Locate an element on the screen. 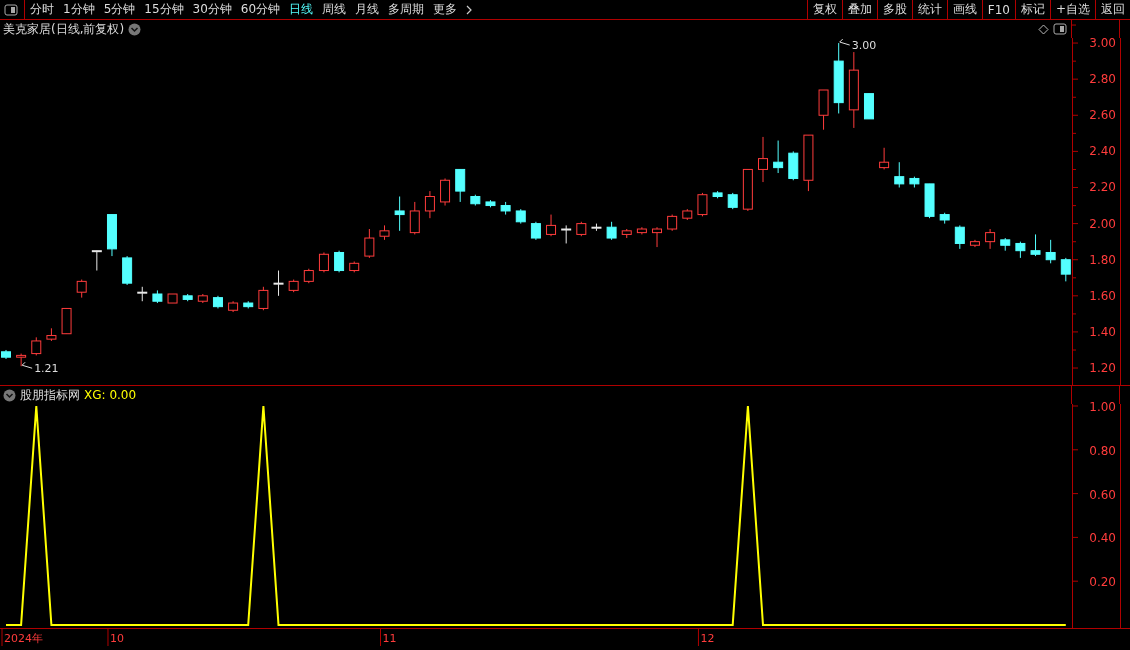  date-label: 11 is located at coordinates (389, 638).